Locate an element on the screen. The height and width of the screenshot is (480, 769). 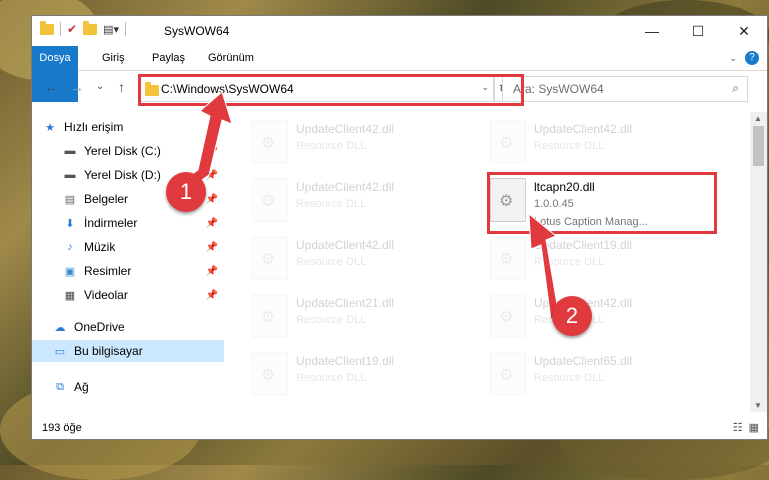
step-badge-2: 2 is located at coordinates (572, 316).